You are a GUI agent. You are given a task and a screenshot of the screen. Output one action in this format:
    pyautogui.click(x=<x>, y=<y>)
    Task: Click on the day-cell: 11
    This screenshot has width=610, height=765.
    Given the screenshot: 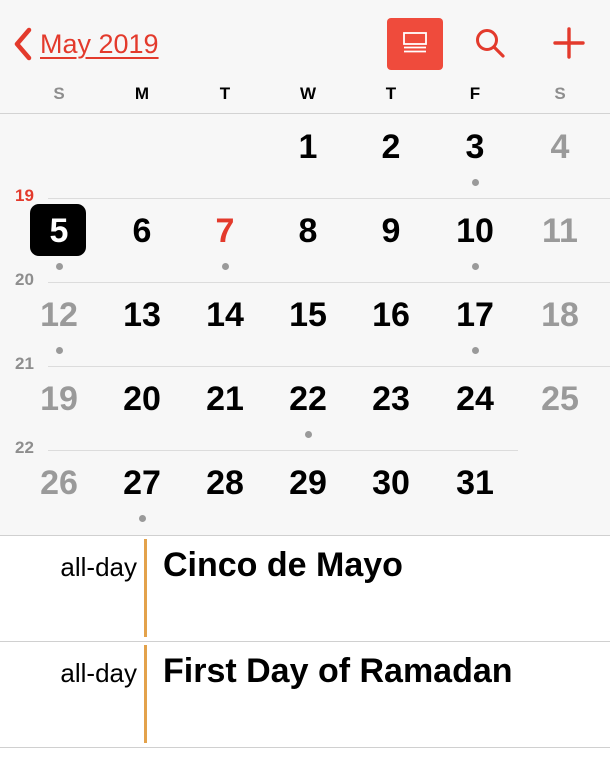 What is the action you would take?
    pyautogui.click(x=560, y=231)
    